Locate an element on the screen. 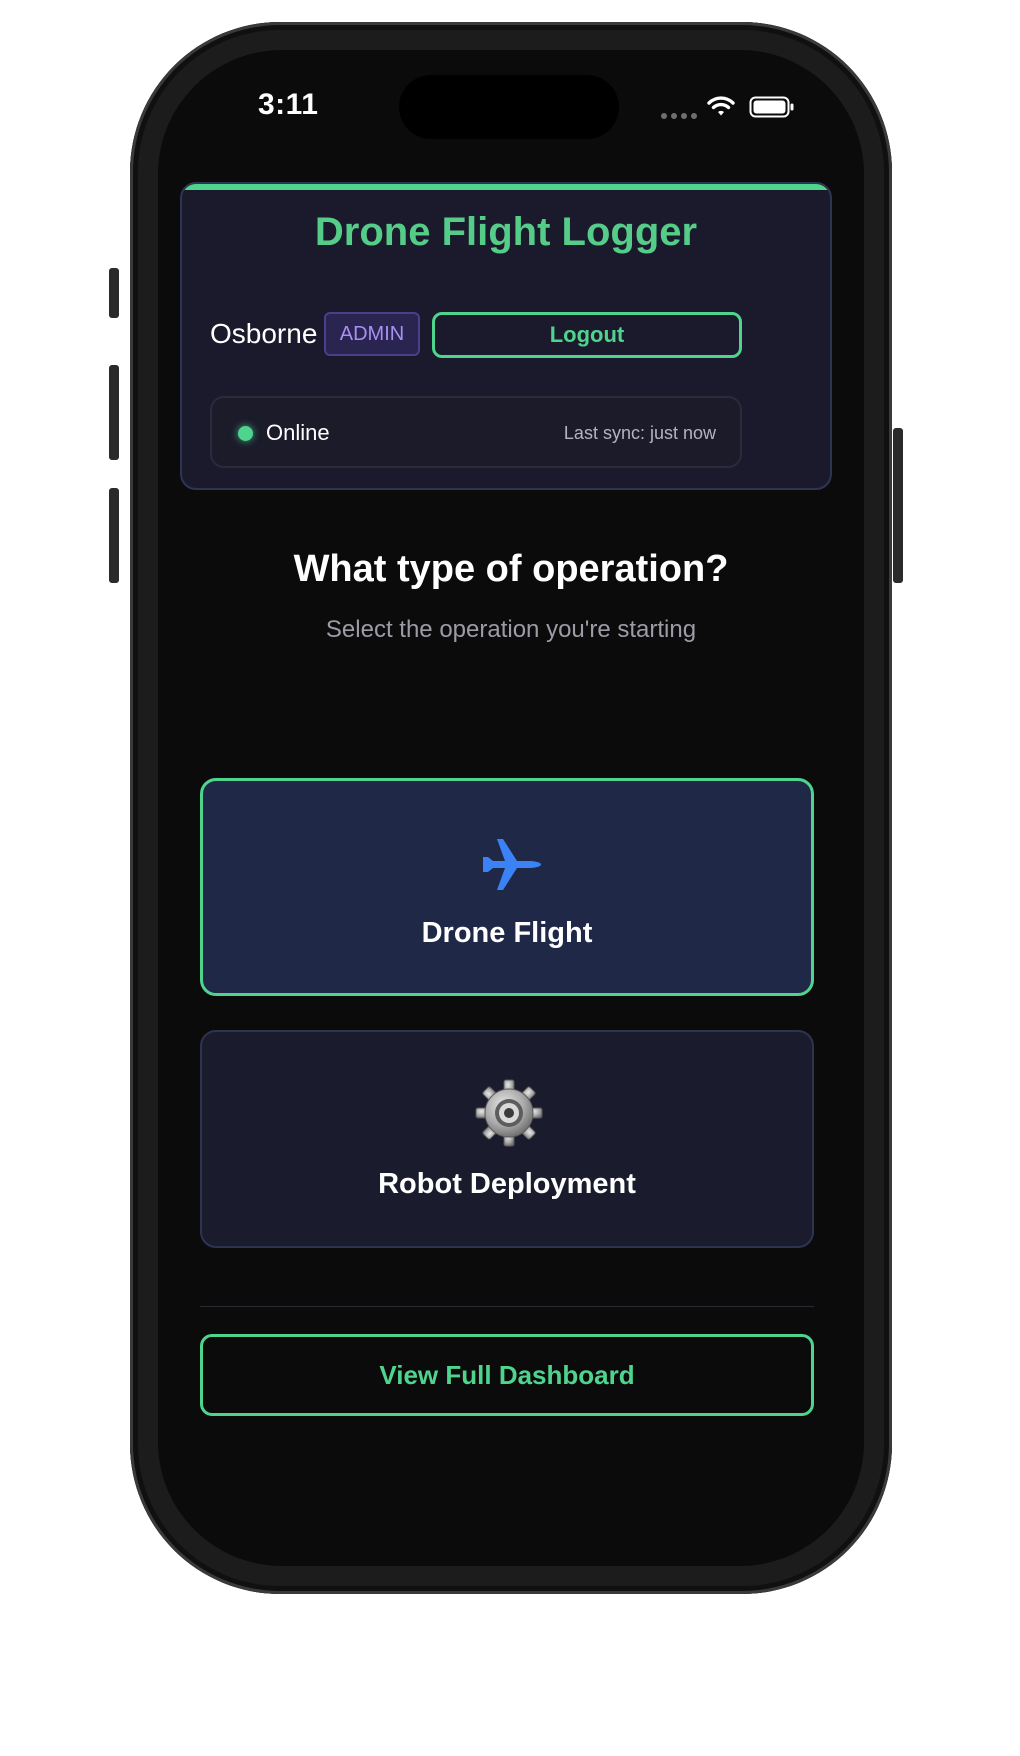  user-name: Osborne is located at coordinates (264, 333).